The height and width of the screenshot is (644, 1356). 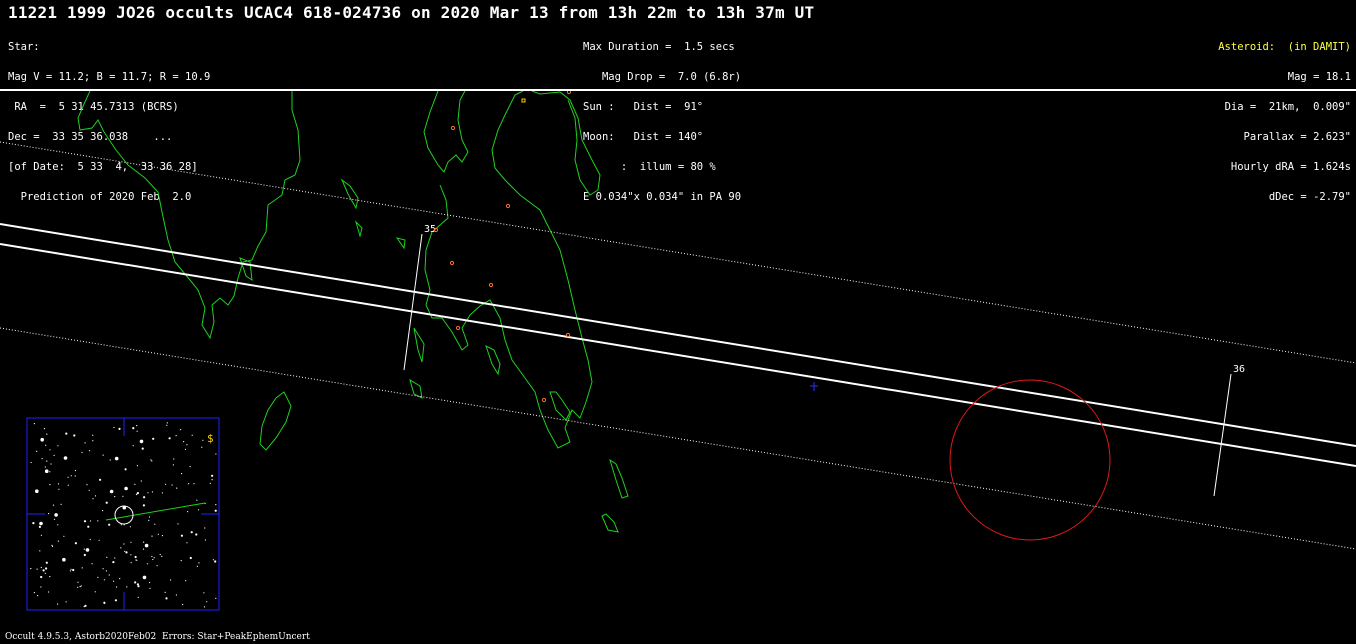 I want to click on star-finder-chart: $, so click(x=123, y=514).